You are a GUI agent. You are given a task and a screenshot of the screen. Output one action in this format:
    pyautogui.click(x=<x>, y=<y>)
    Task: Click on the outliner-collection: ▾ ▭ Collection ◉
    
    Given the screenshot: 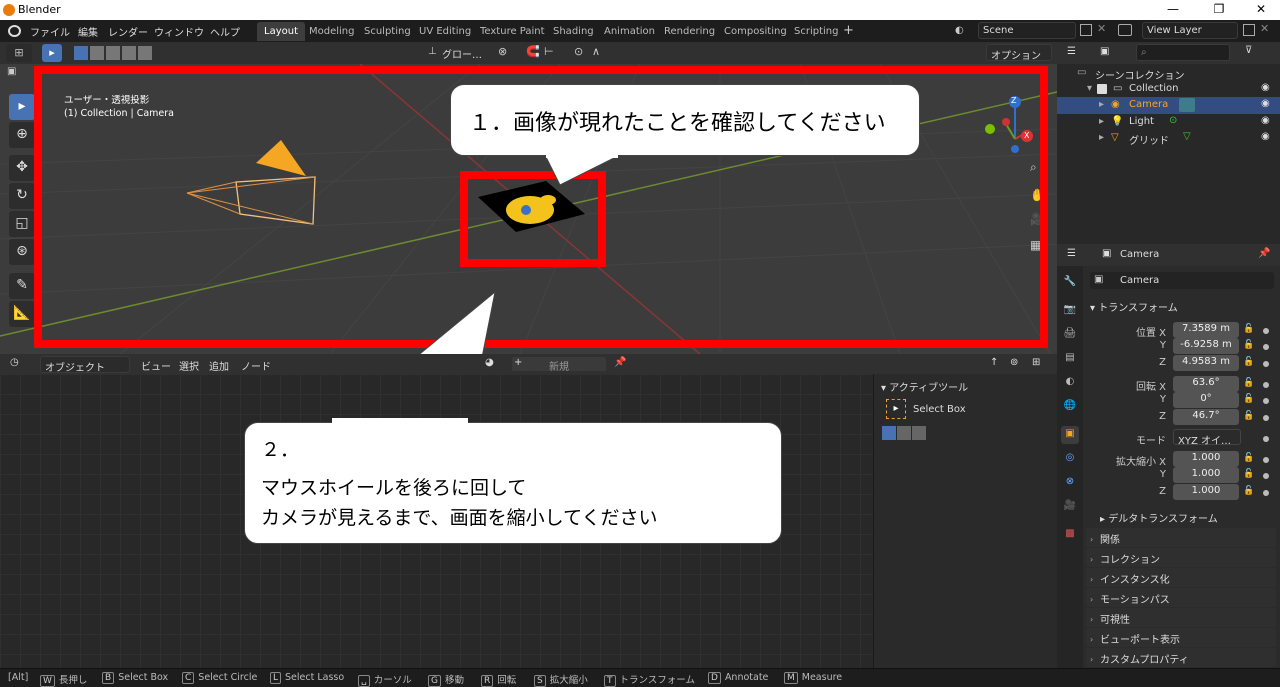 What is the action you would take?
    pyautogui.click(x=1168, y=89)
    